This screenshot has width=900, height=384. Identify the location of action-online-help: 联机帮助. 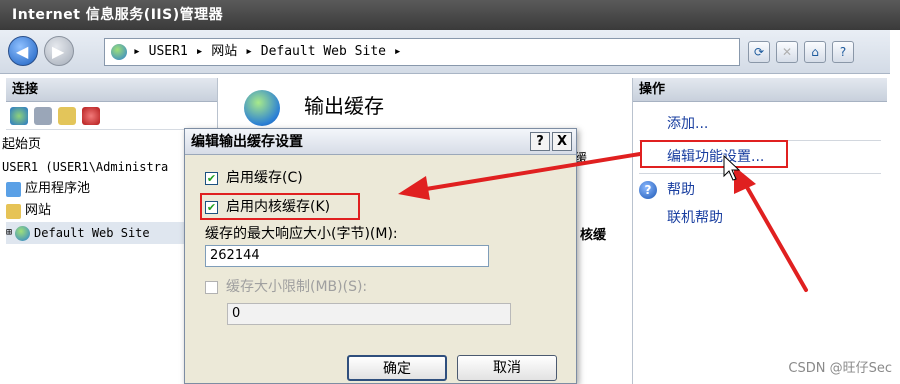
(760, 218).